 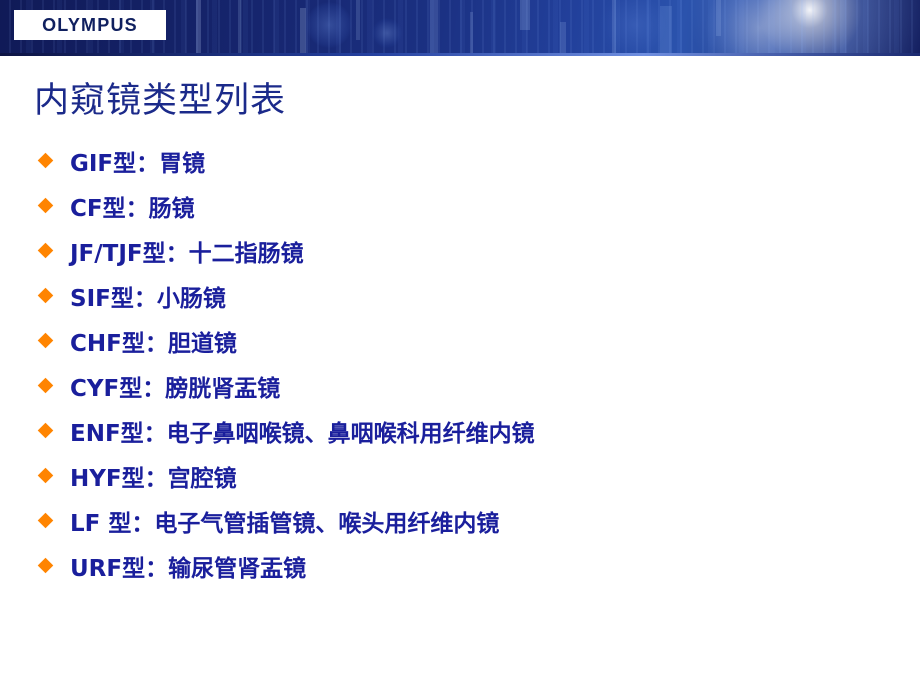 I want to click on list-item: GIF型：胃镜, so click(x=461, y=160).